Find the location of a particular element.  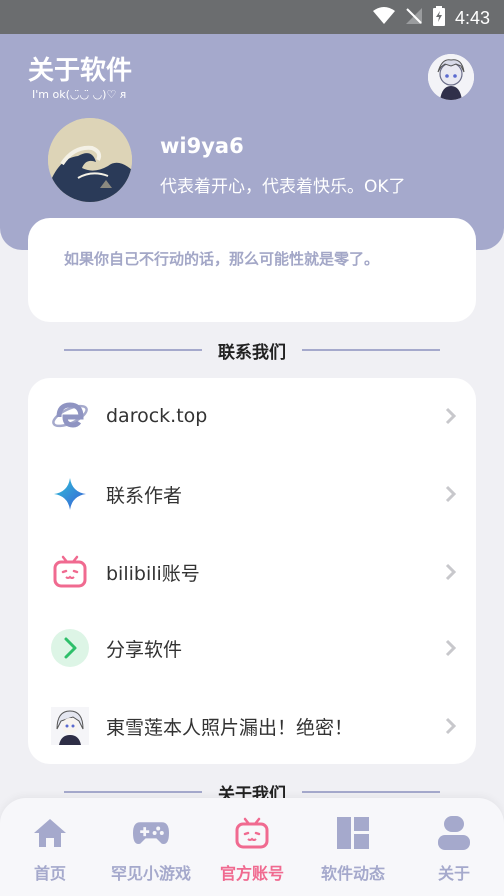

tab-software-news: 软件动态 is located at coordinates (353, 847).